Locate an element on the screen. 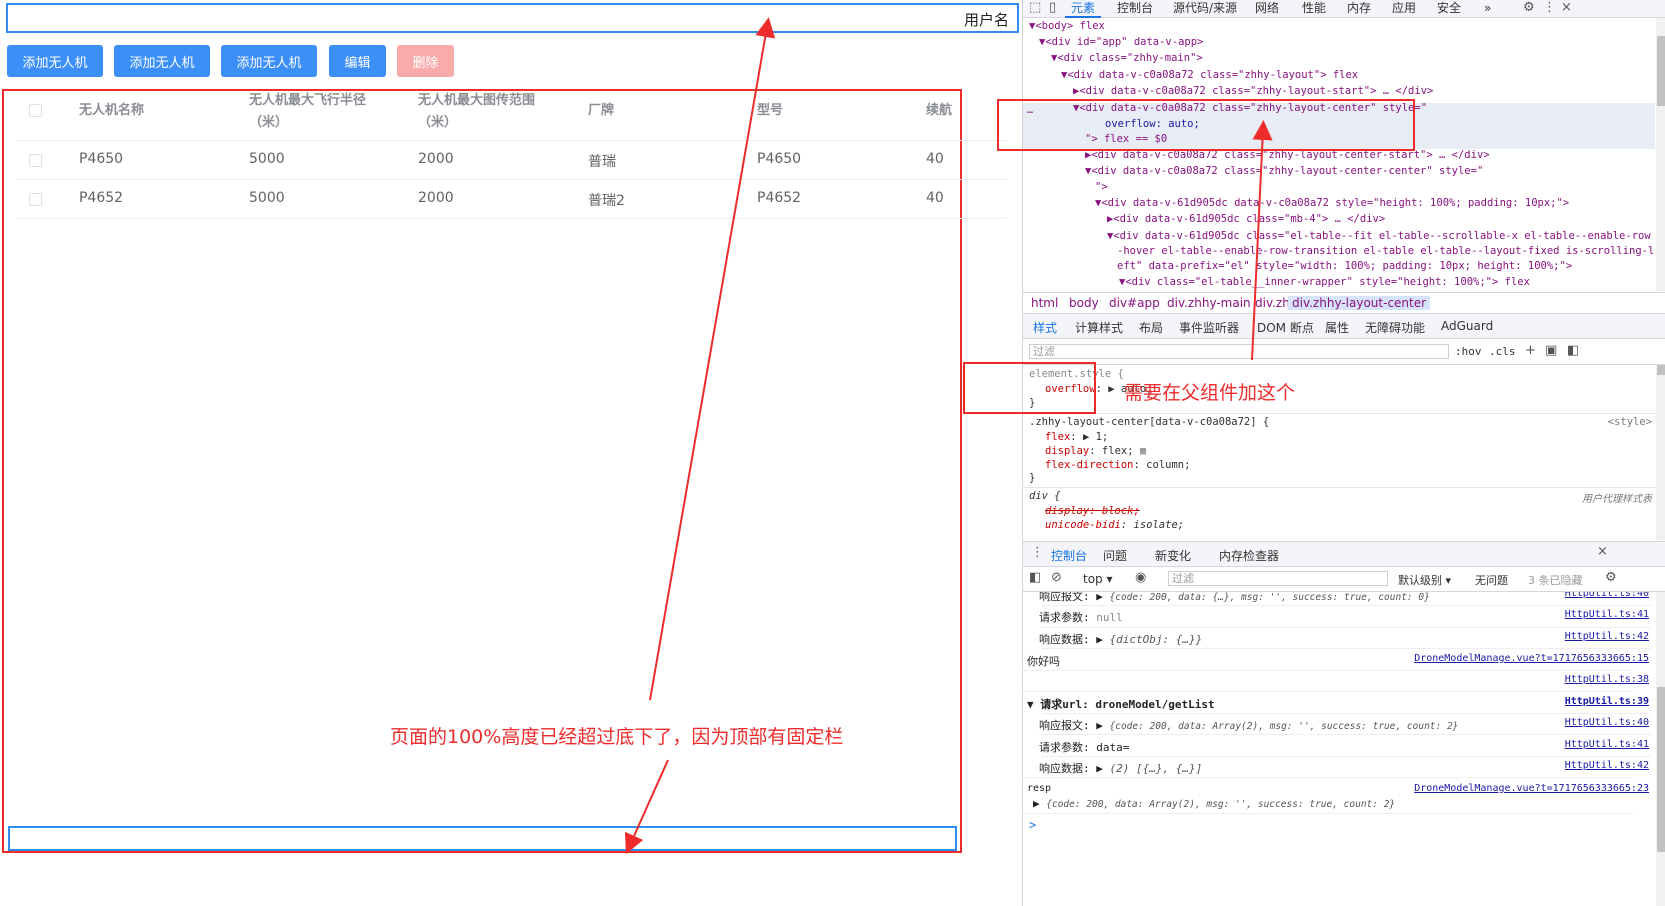 This screenshot has width=1665, height=906. dom-node: ▼<div class="zhhy-main"> is located at coordinates (1127, 58).